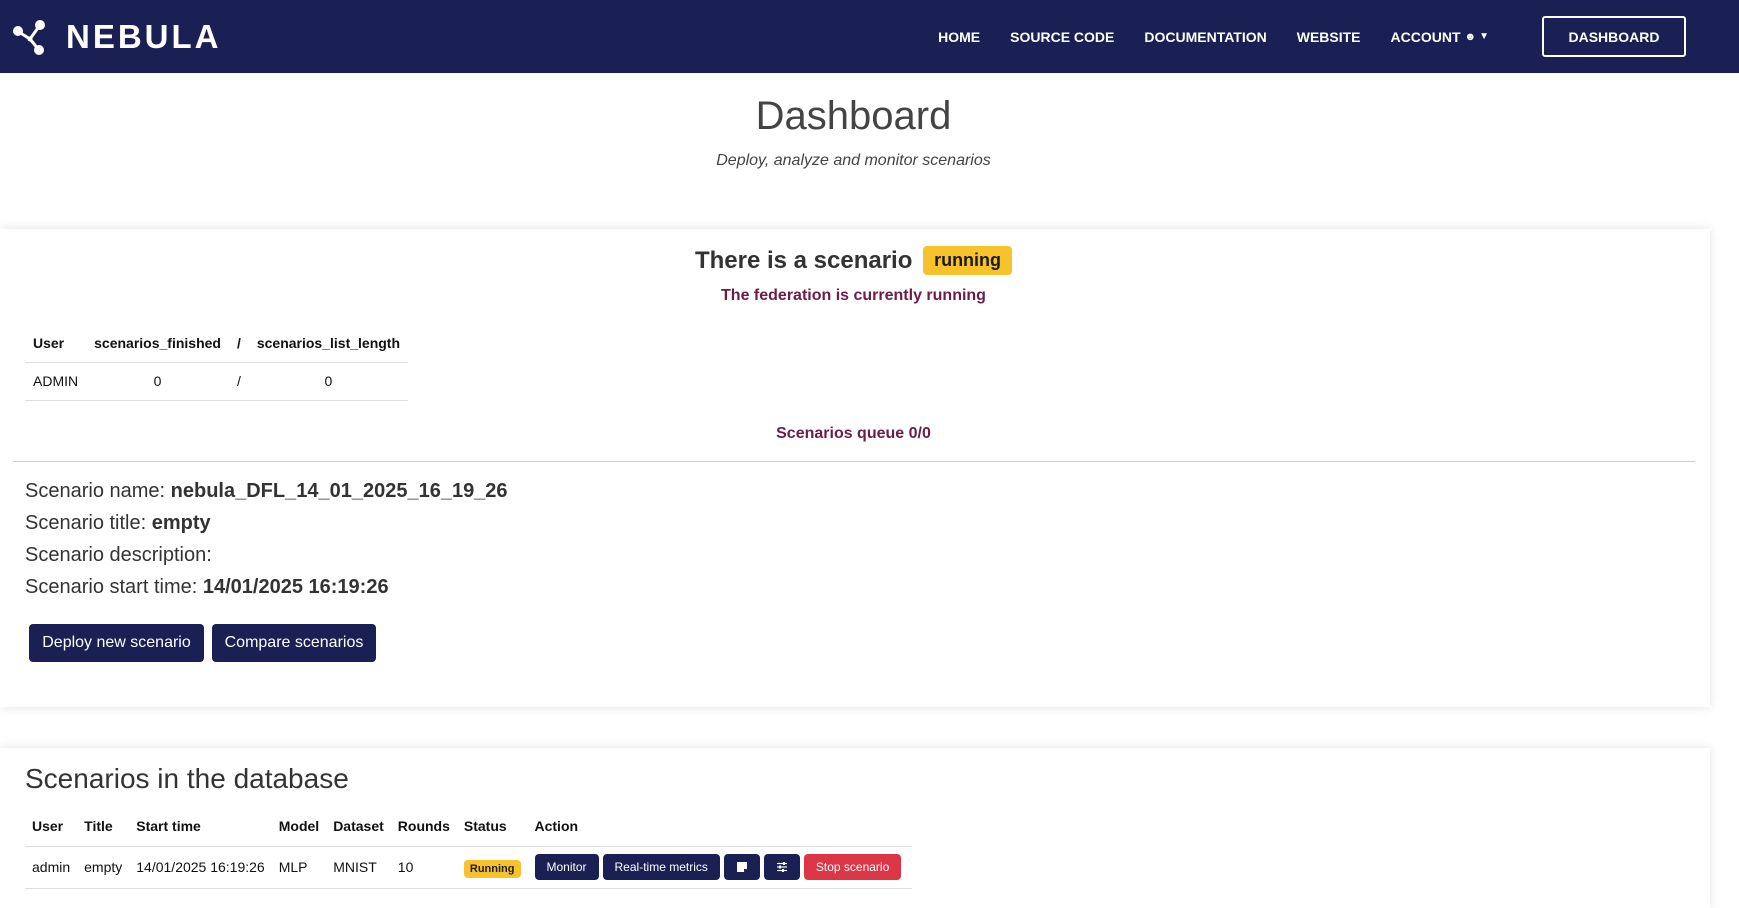  Describe the element at coordinates (1329, 37) in the screenshot. I see `nav-website: WEBSITE` at that location.